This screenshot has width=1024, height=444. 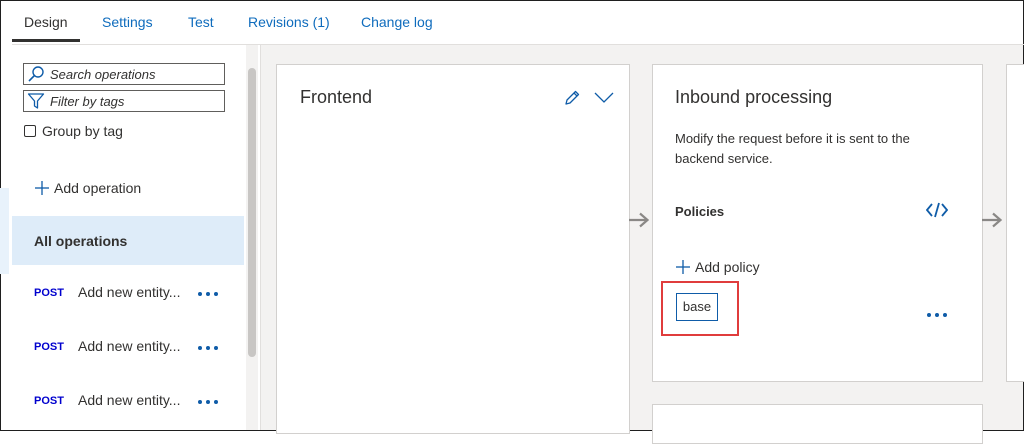 What do you see at coordinates (397, 22) in the screenshot?
I see `tab-change-log: Change log` at bounding box center [397, 22].